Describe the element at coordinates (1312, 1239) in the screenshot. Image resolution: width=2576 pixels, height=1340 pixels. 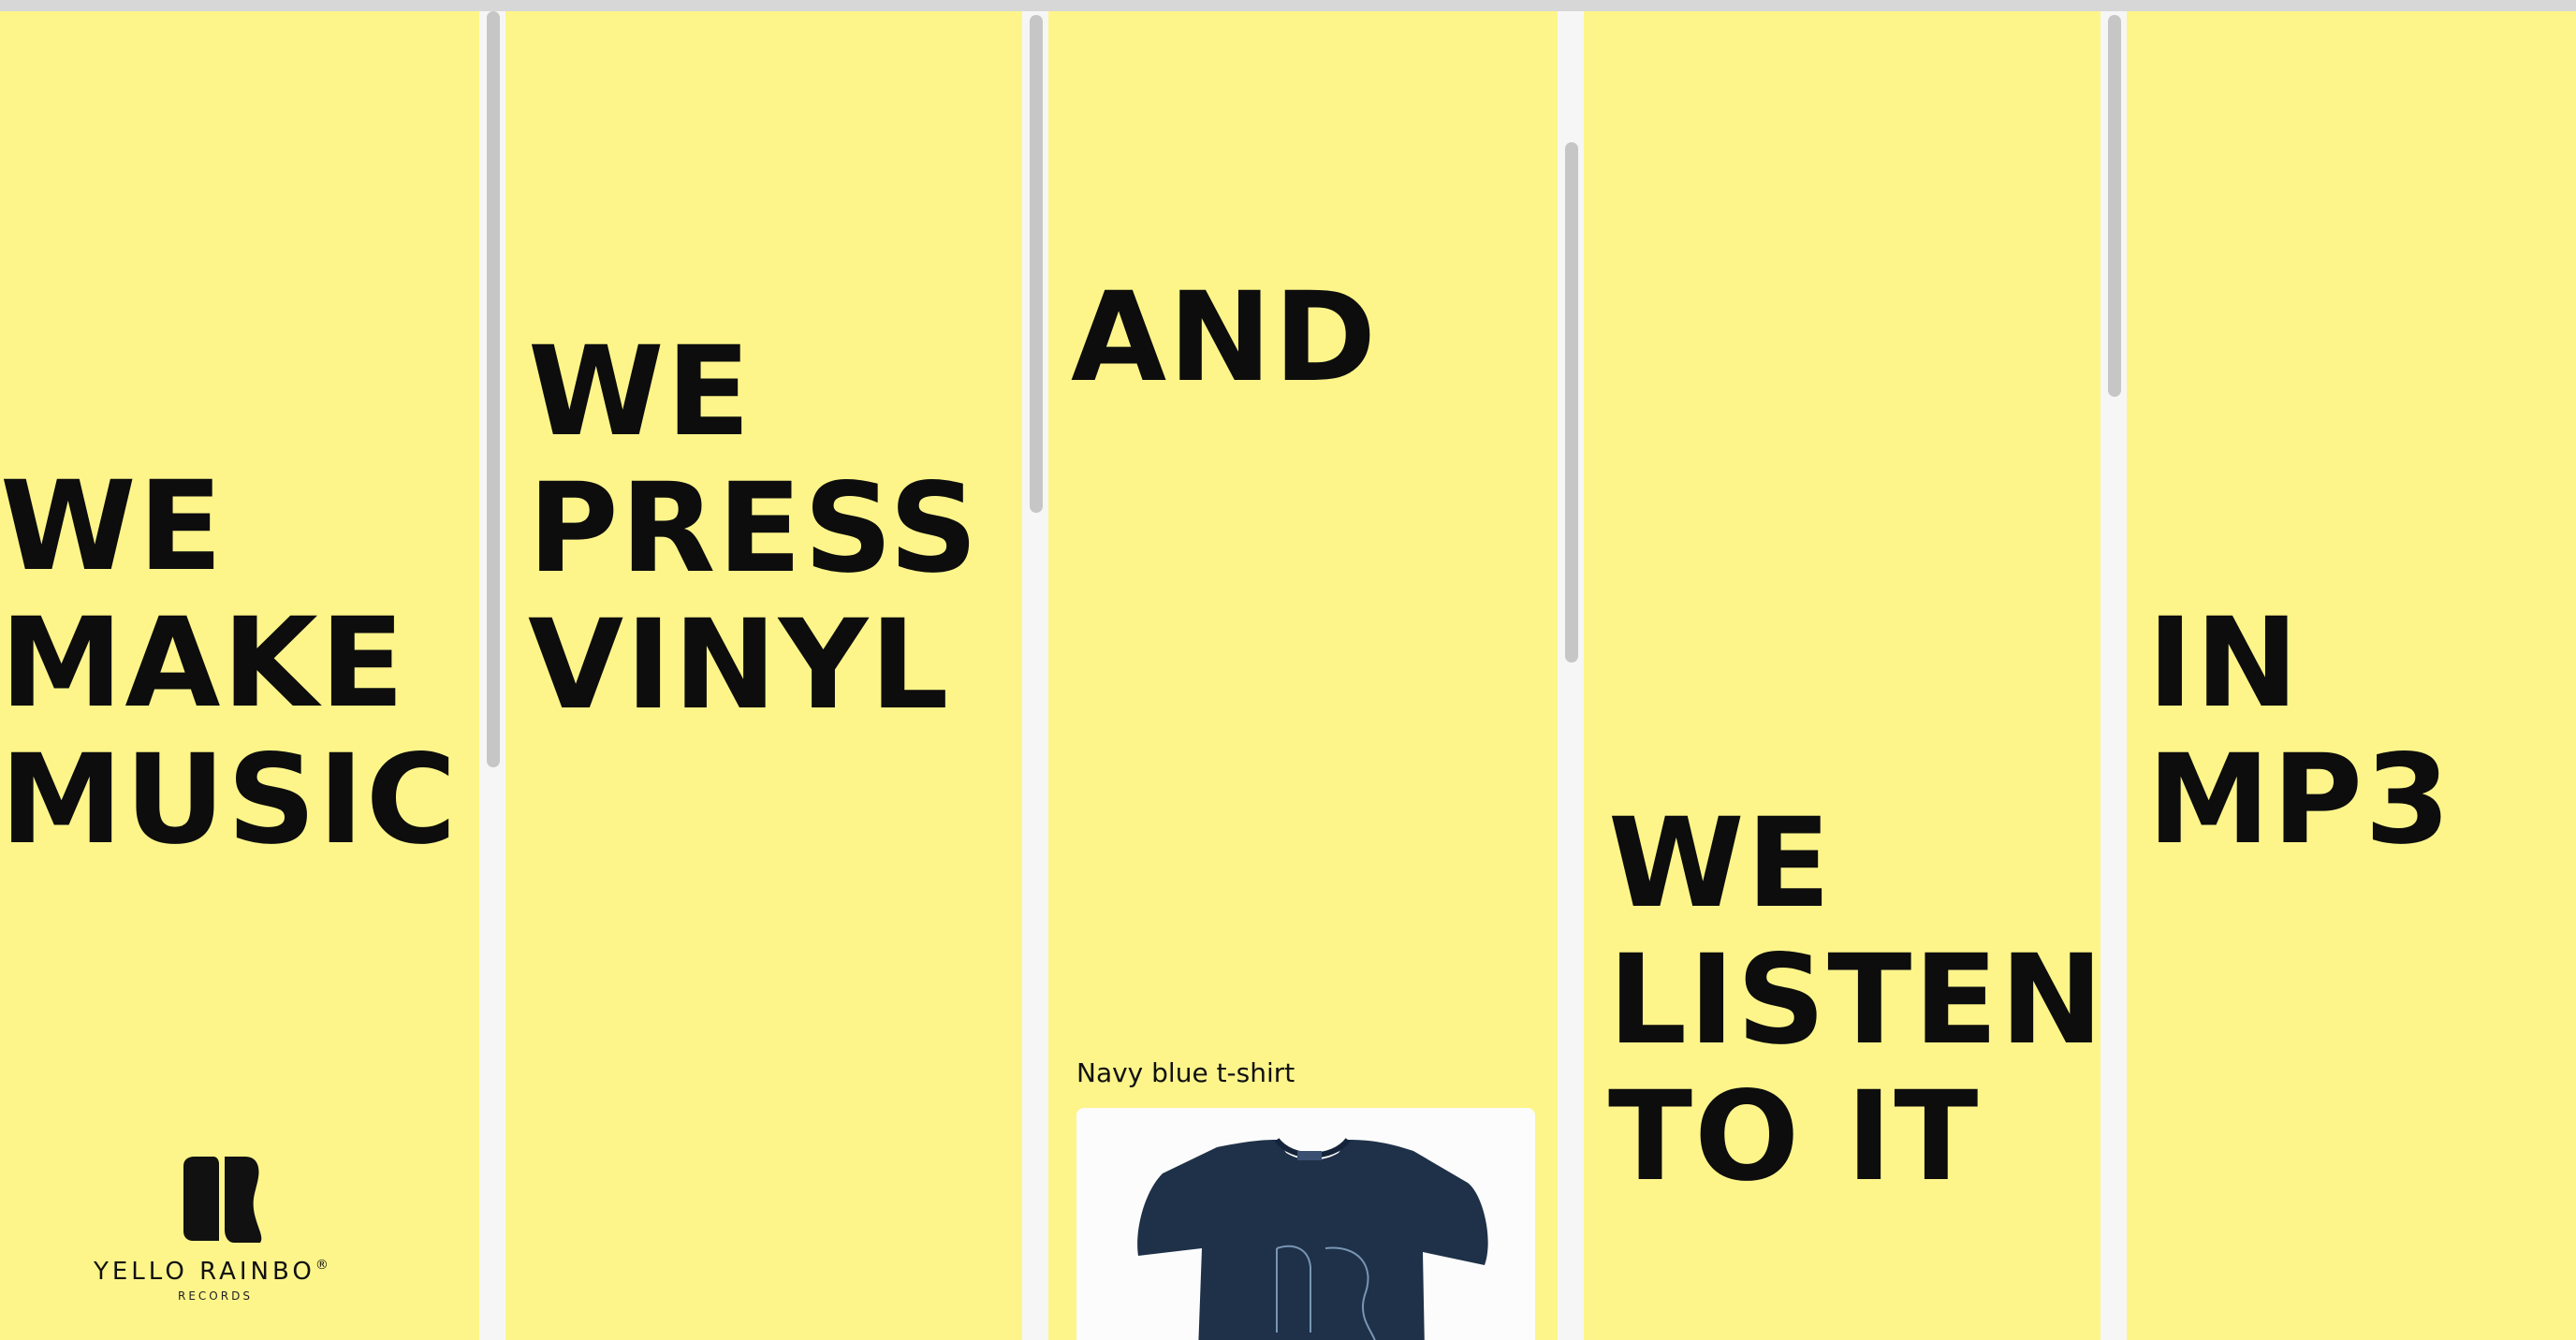
I see `tshirt-image-icon` at that location.